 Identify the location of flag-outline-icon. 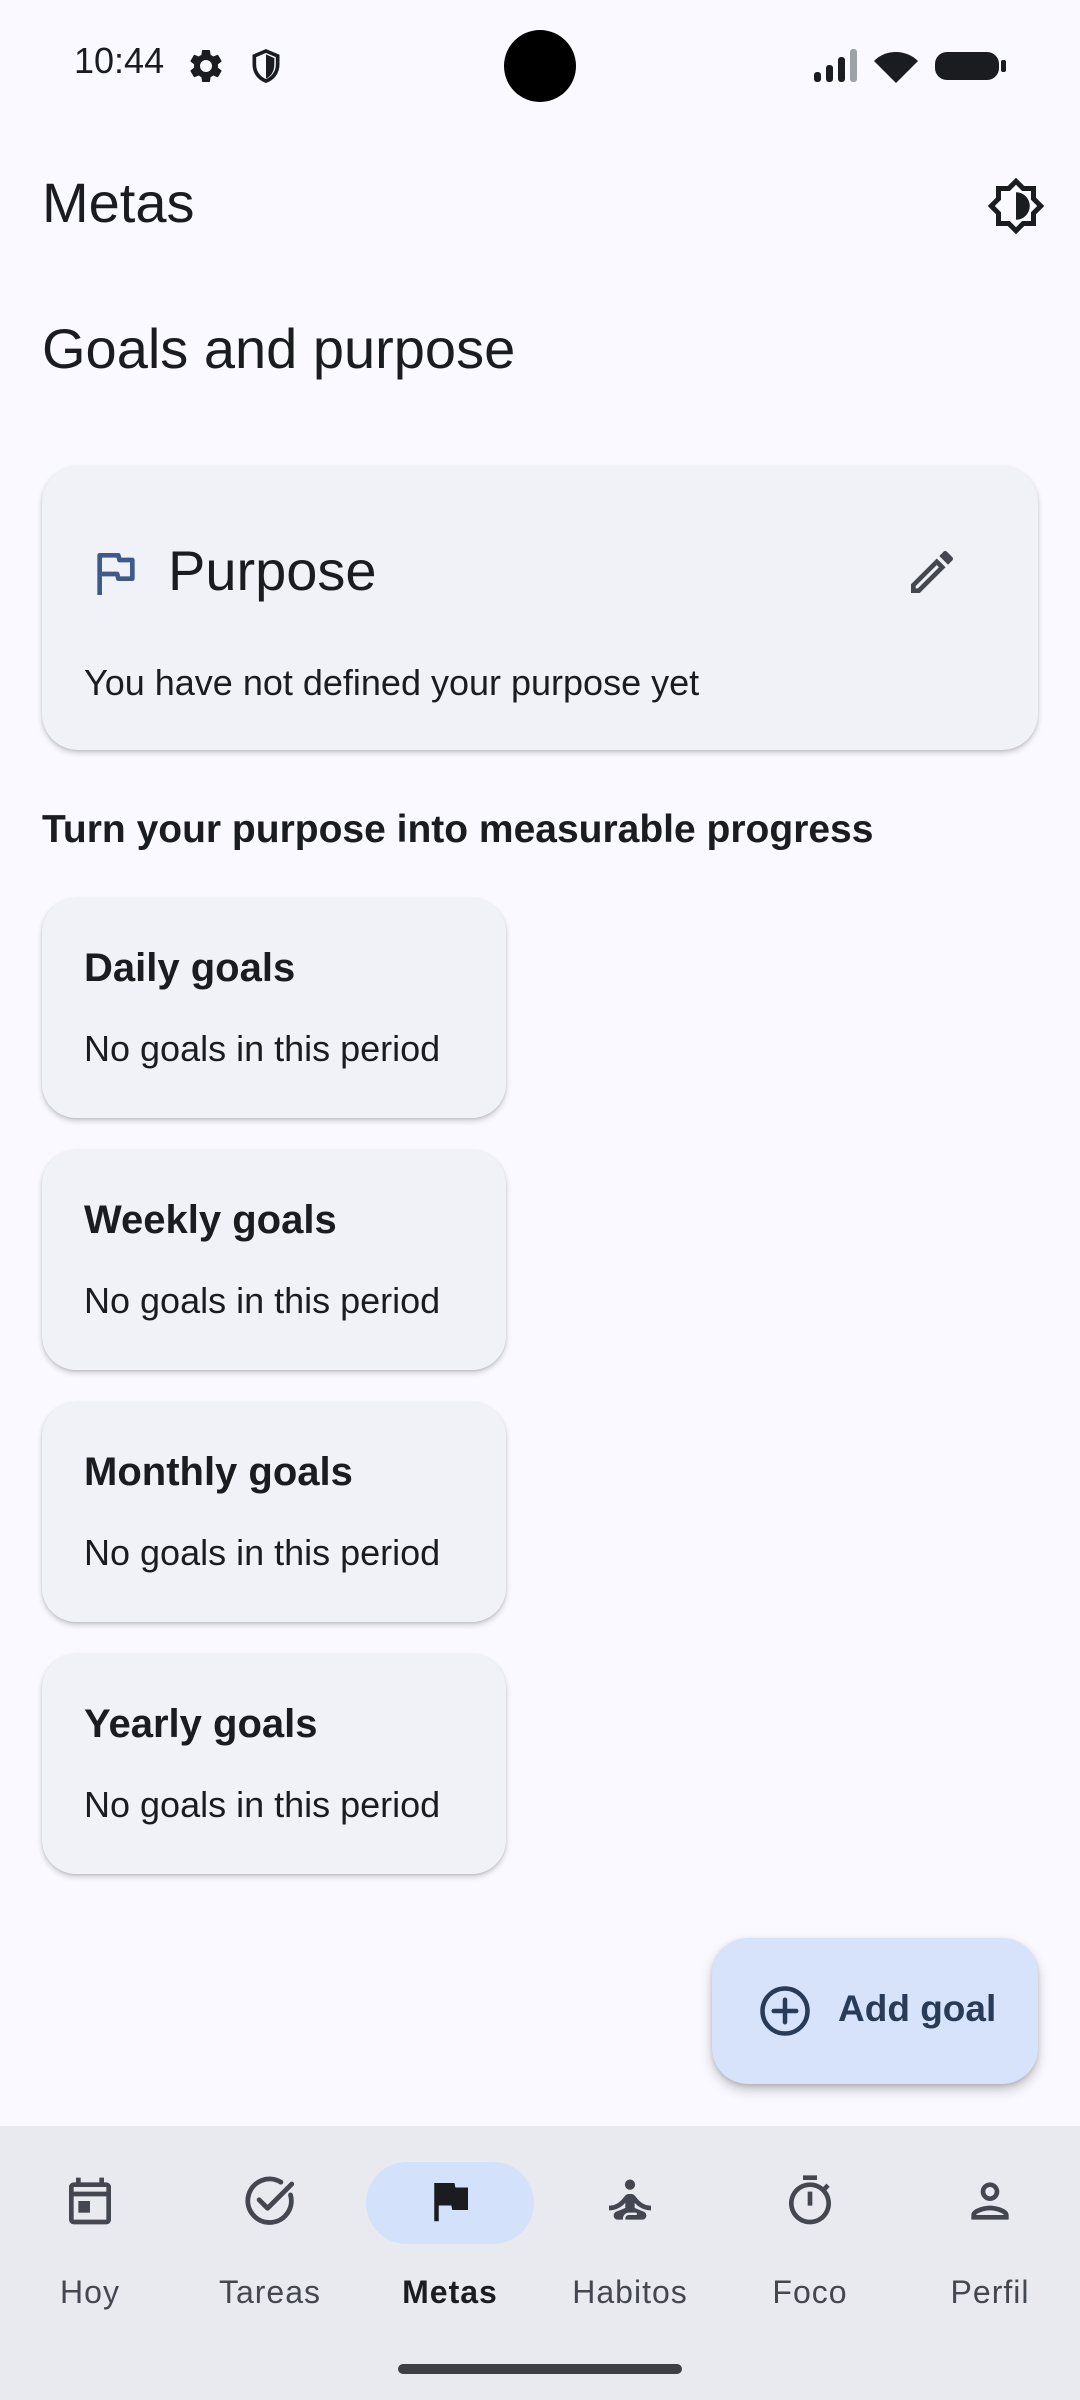
(116, 574).